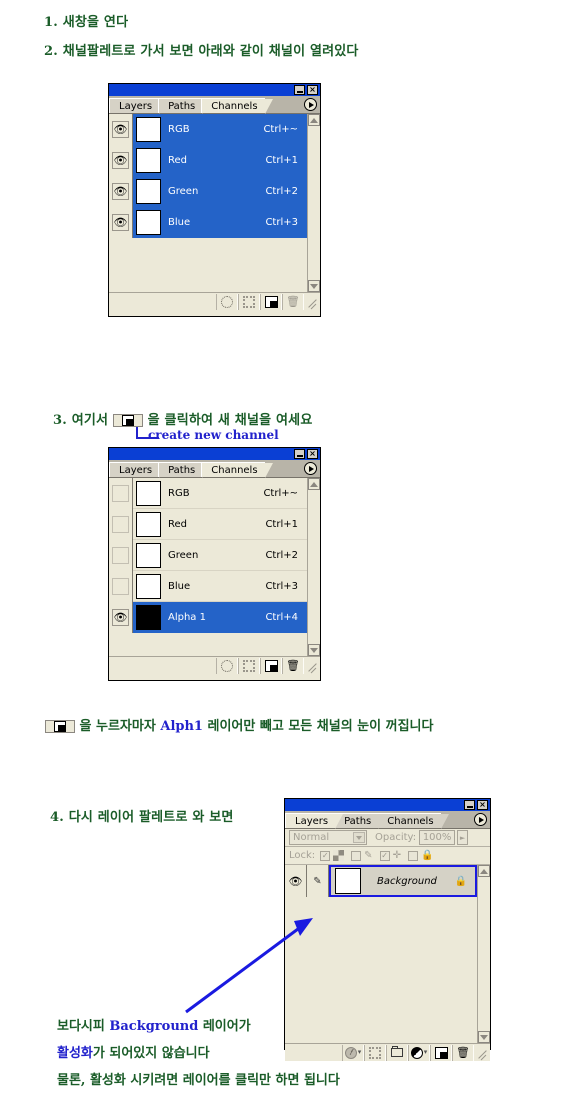  I want to click on channel-row-red: Red Ctrl+1, so click(208, 524).